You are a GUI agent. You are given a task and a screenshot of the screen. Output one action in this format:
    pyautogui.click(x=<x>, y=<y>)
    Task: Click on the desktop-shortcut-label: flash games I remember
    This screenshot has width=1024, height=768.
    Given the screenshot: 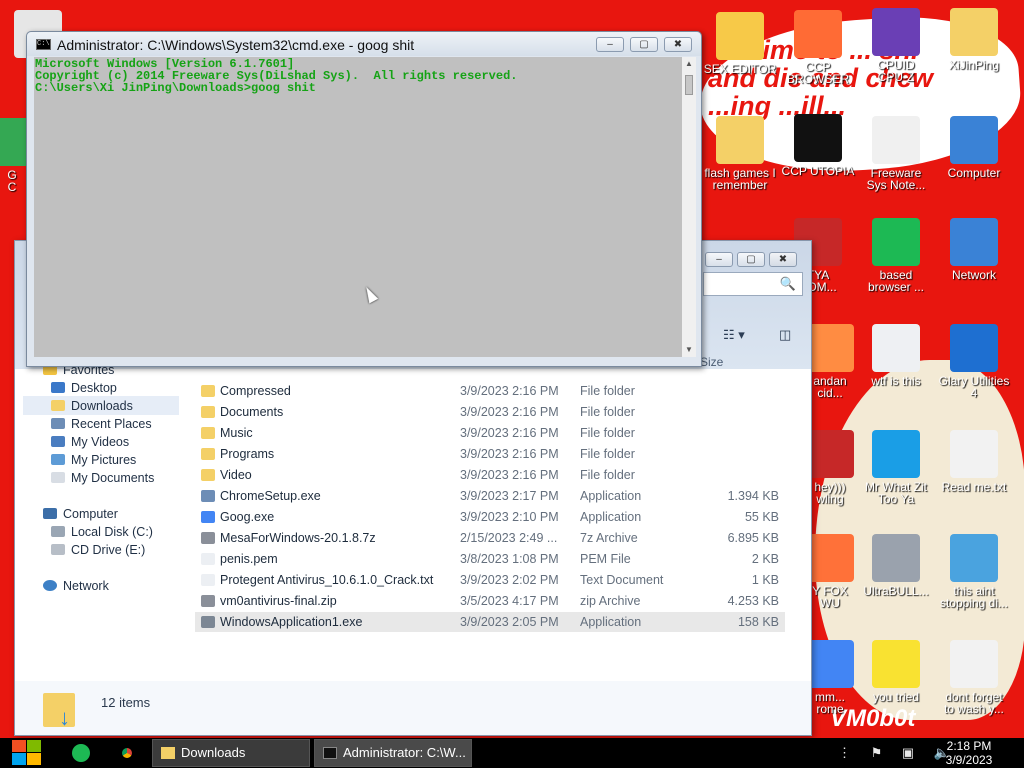 What is the action you would take?
    pyautogui.click(x=740, y=179)
    